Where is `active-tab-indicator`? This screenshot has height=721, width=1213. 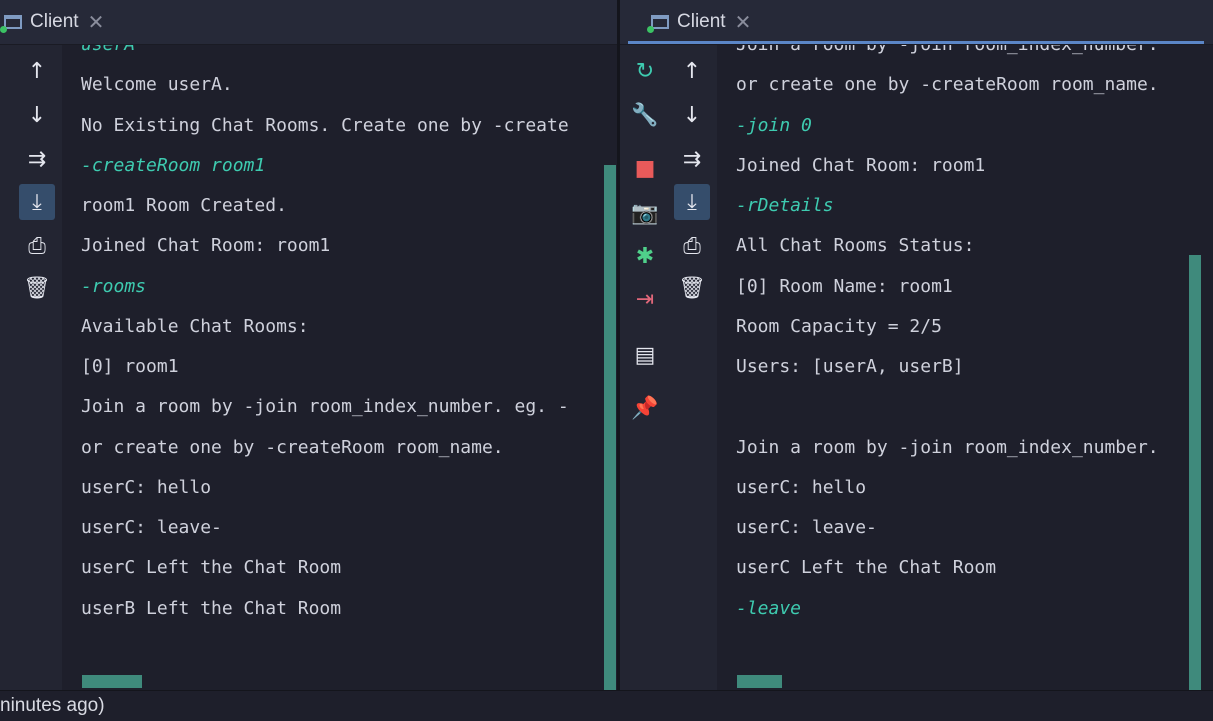 active-tab-indicator is located at coordinates (916, 42).